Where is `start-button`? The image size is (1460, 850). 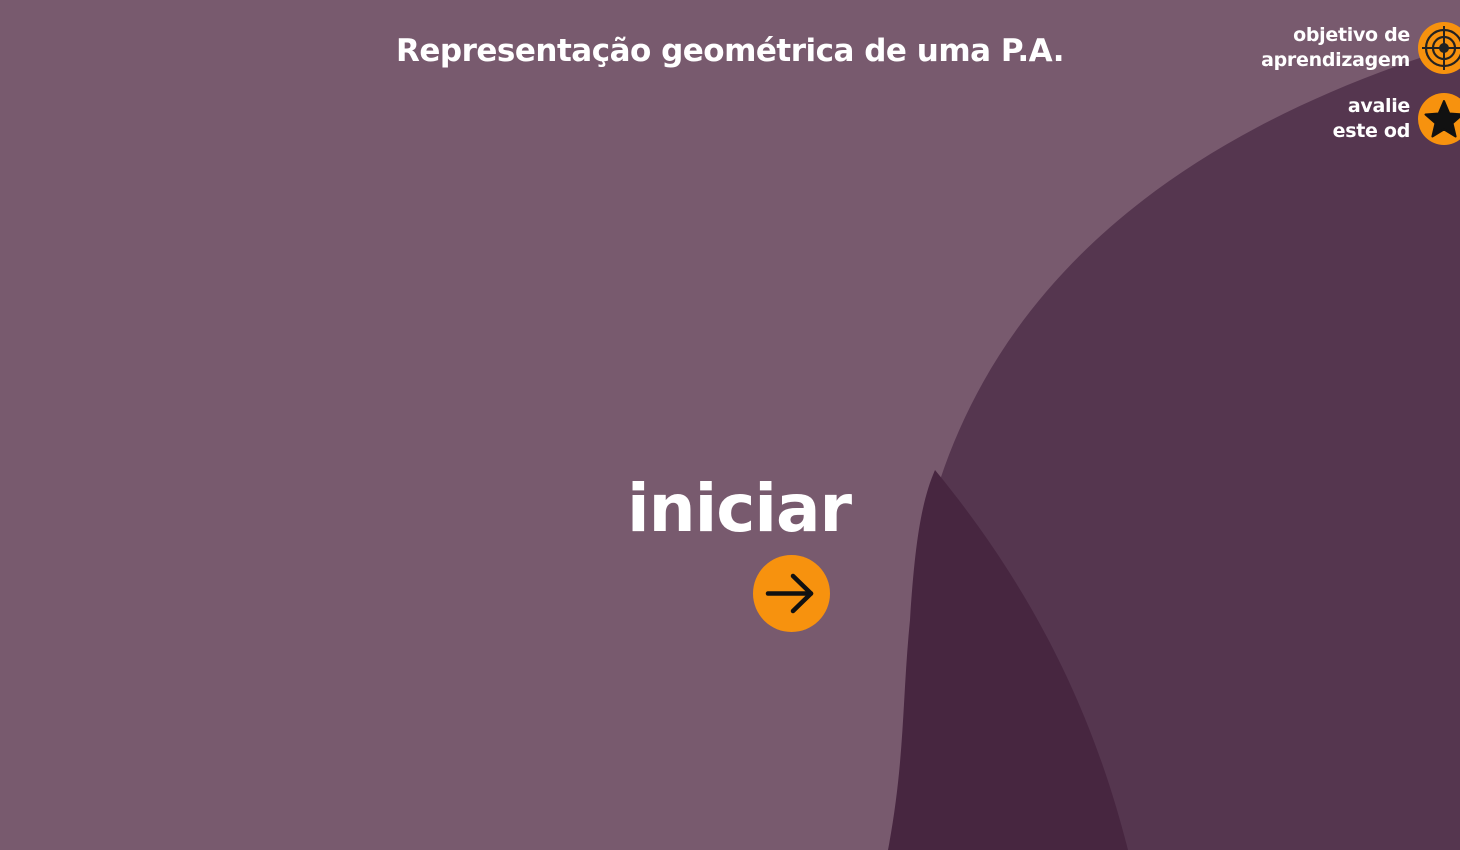
start-button is located at coordinates (791, 593).